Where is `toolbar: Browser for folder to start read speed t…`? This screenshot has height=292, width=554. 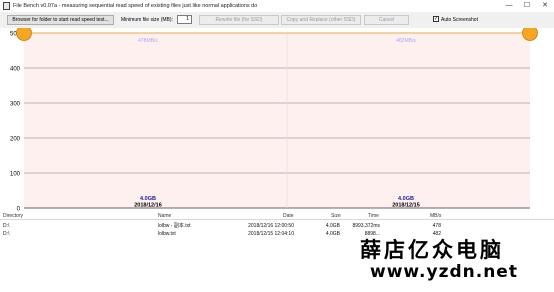
toolbar: Browser for folder to start read speed t… is located at coordinates (277, 20).